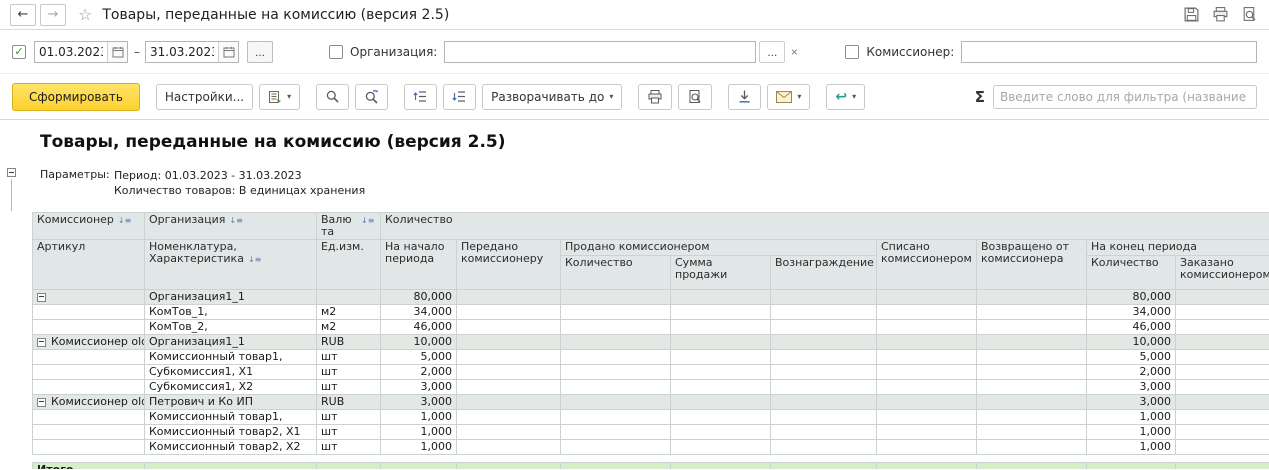  Describe the element at coordinates (230, 312) in the screenshot. I see `cell-name: КомТов_1,` at that location.